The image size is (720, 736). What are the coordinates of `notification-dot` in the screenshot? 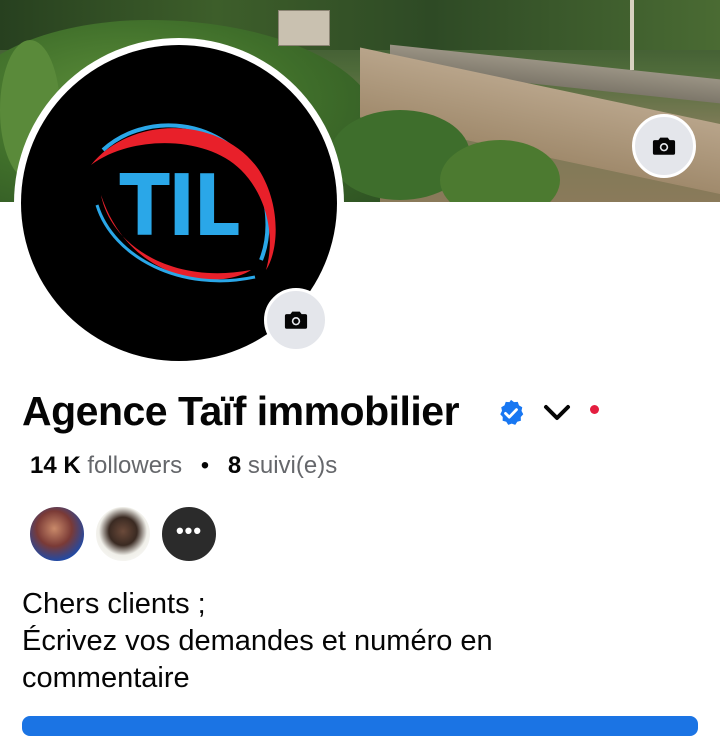 It's located at (594, 409).